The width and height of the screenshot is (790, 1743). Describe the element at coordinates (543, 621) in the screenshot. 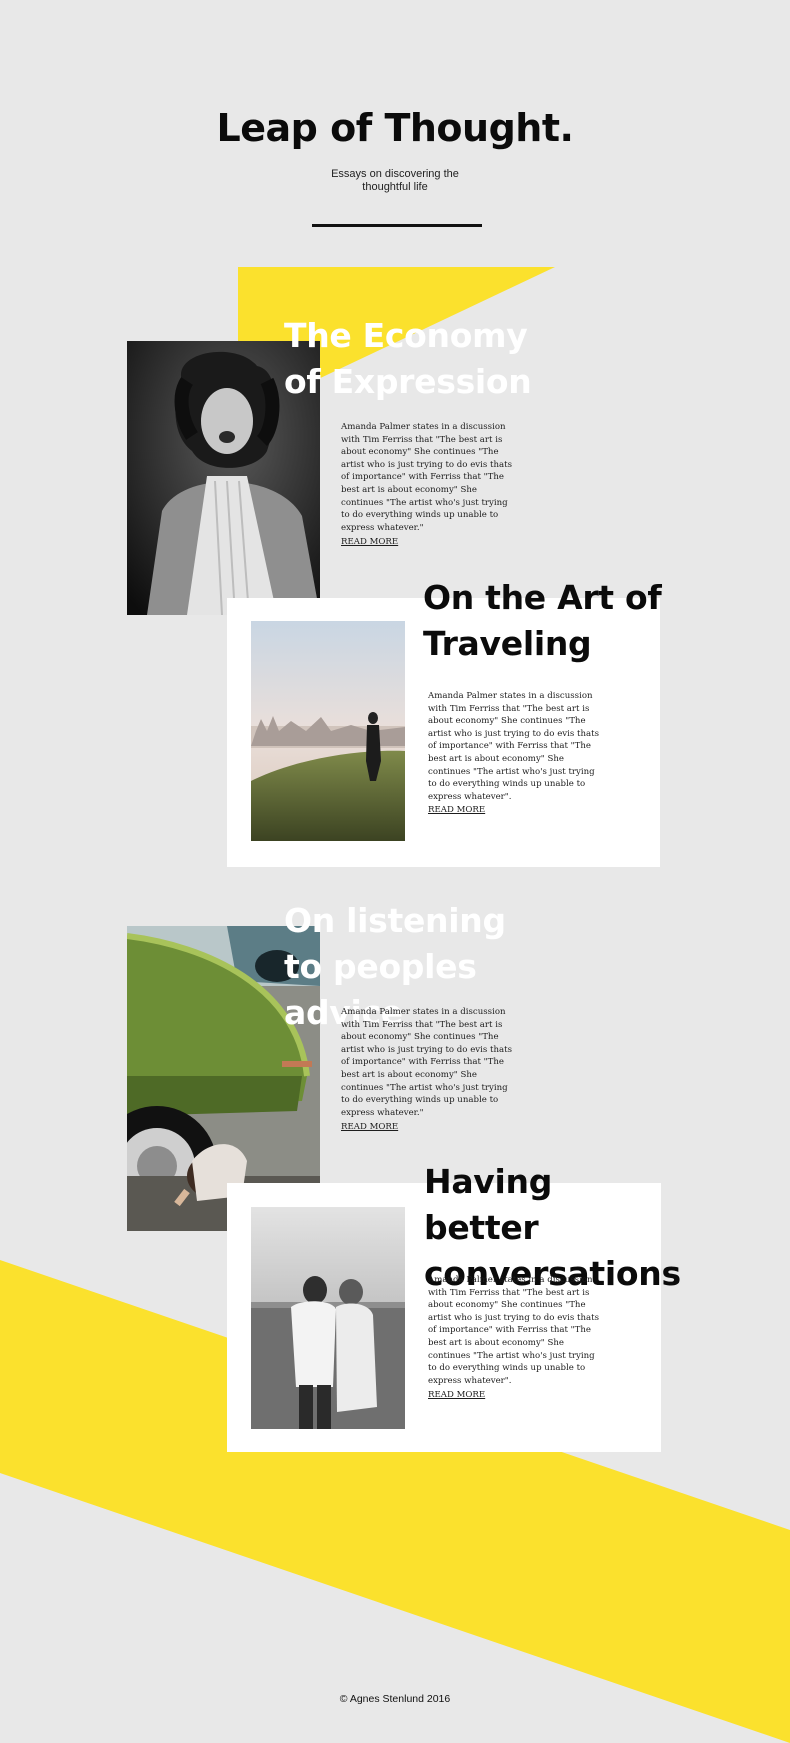

I see `article-title: On the Art of Traveling` at that location.